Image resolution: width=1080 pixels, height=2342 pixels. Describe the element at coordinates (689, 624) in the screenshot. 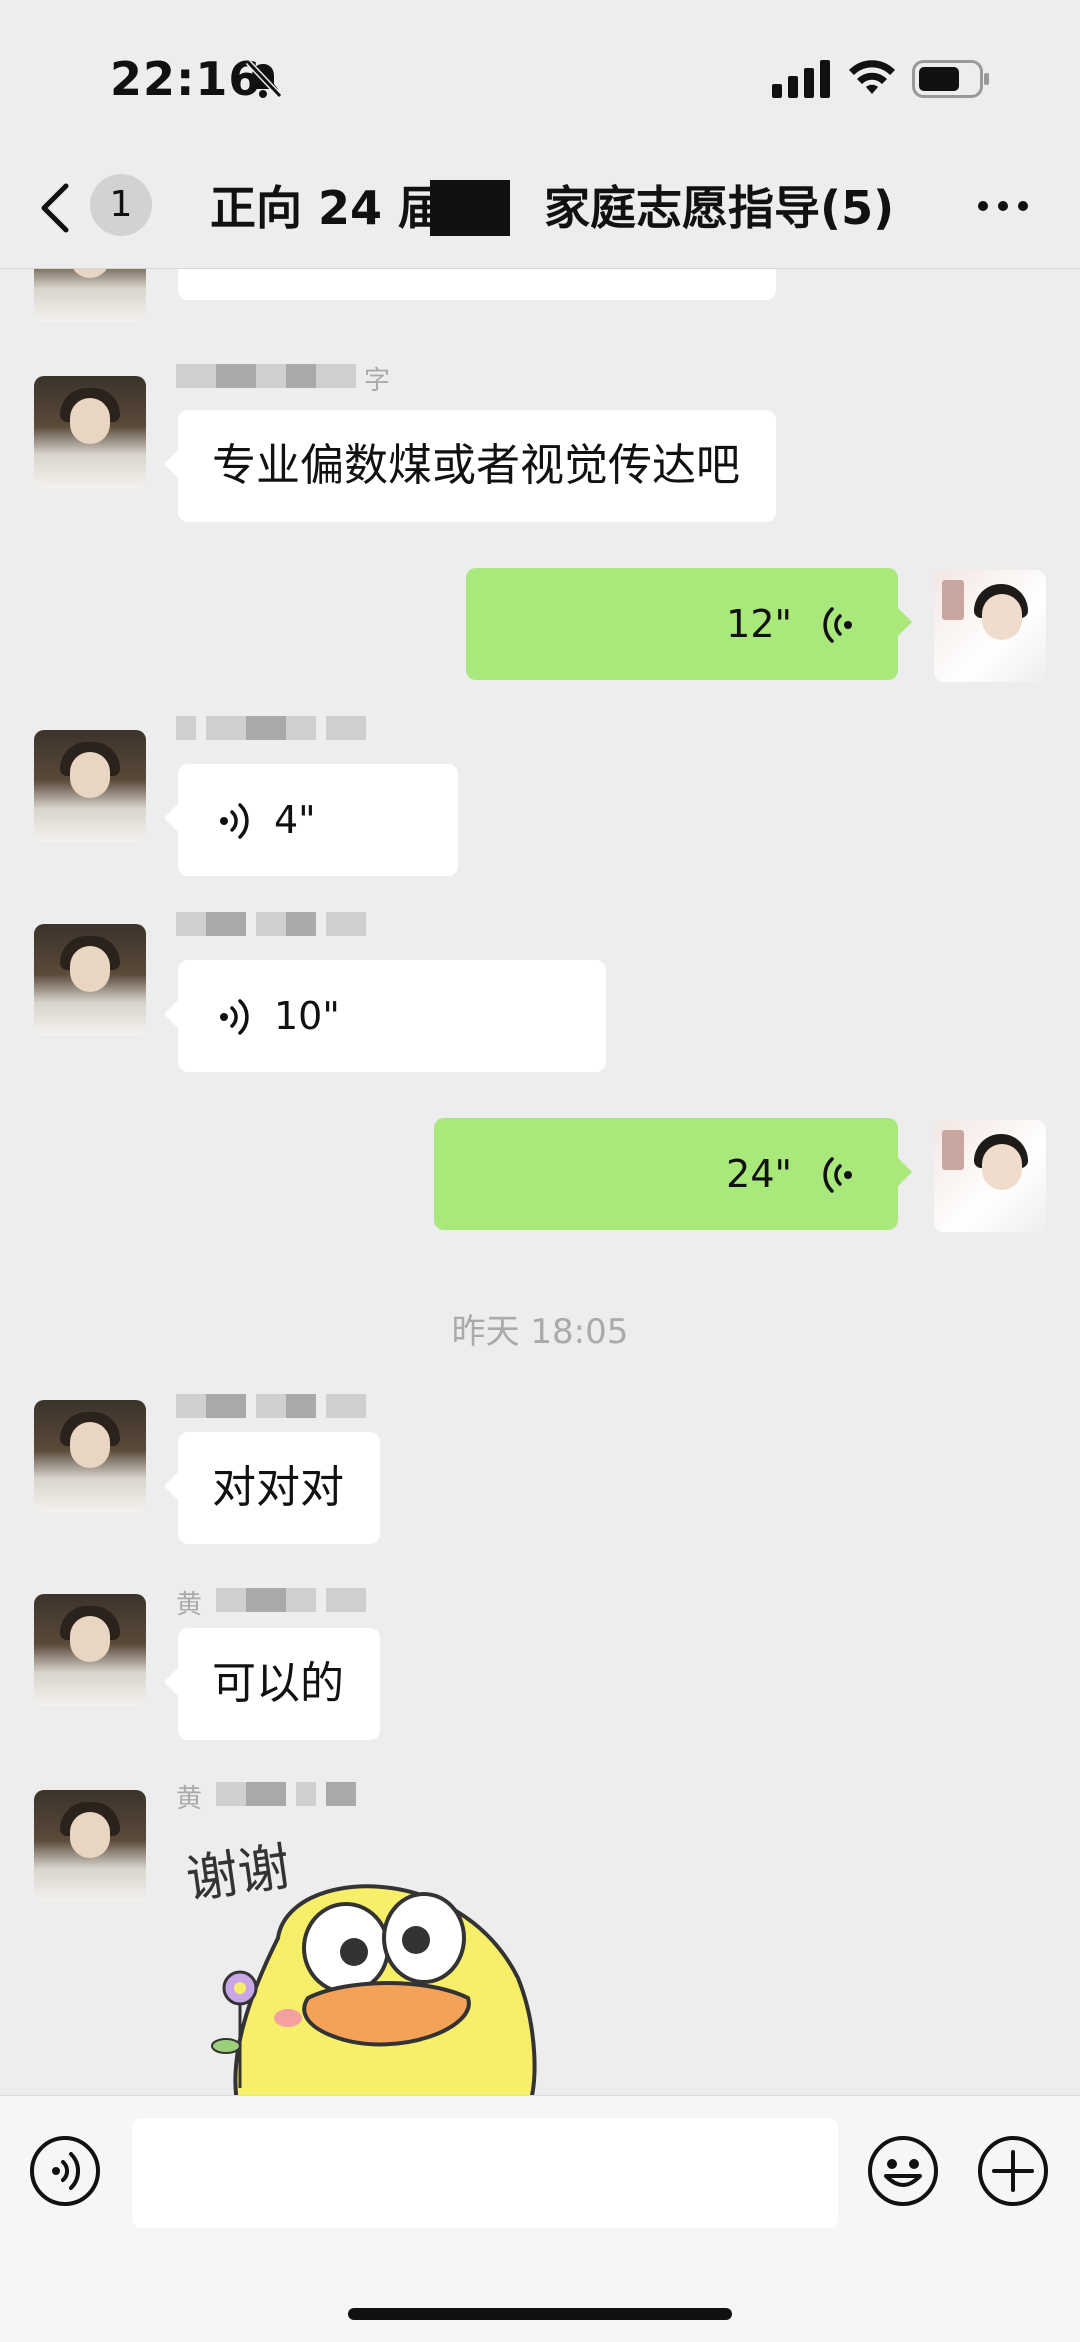

I see `voice-message-bubble: 12"` at that location.